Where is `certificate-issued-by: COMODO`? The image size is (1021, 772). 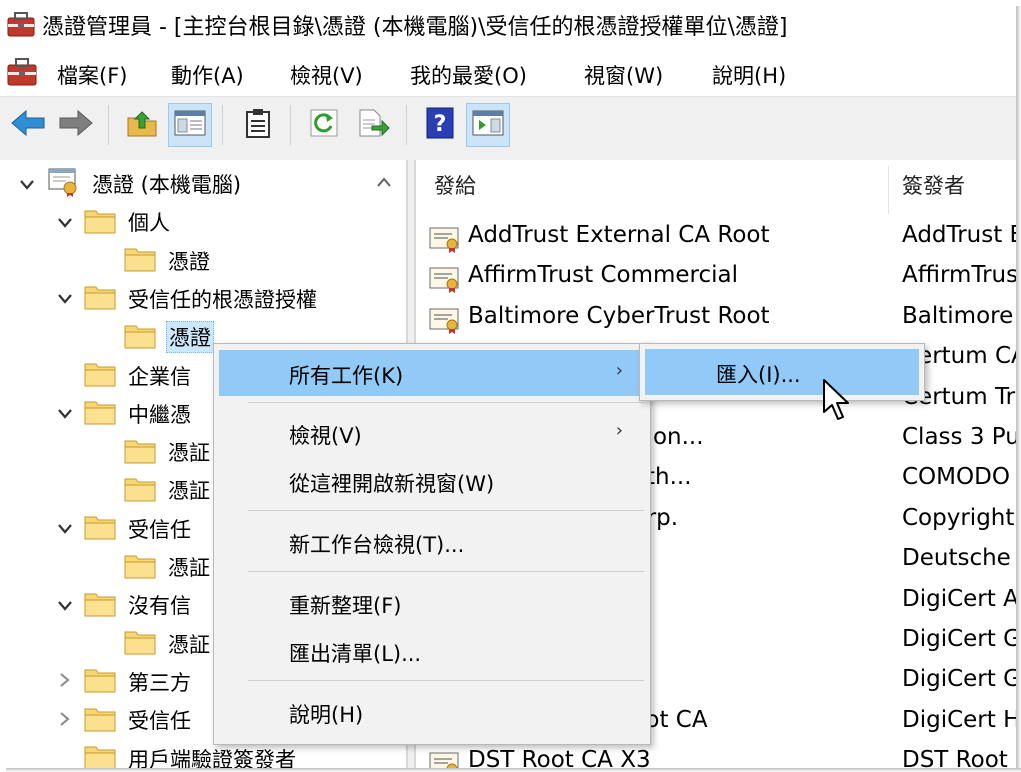
certificate-issued-by: COMODO is located at coordinates (956, 477).